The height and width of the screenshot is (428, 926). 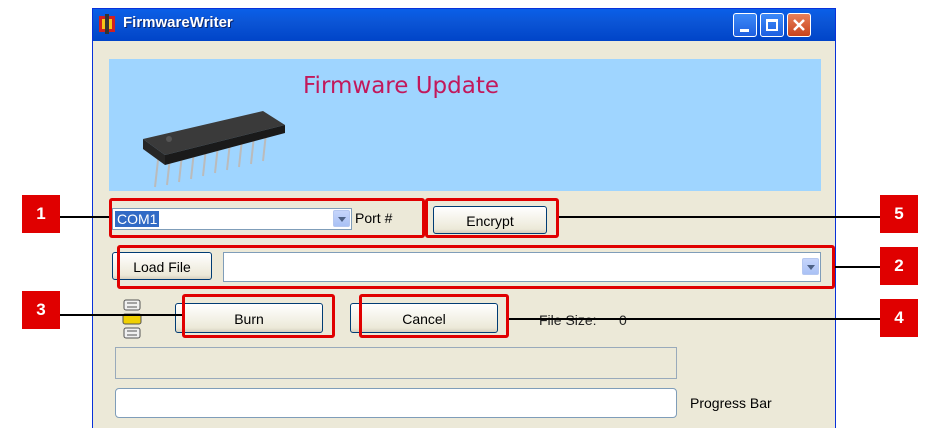 What do you see at coordinates (401, 86) in the screenshot?
I see `banner-title: Firmware Update` at bounding box center [401, 86].